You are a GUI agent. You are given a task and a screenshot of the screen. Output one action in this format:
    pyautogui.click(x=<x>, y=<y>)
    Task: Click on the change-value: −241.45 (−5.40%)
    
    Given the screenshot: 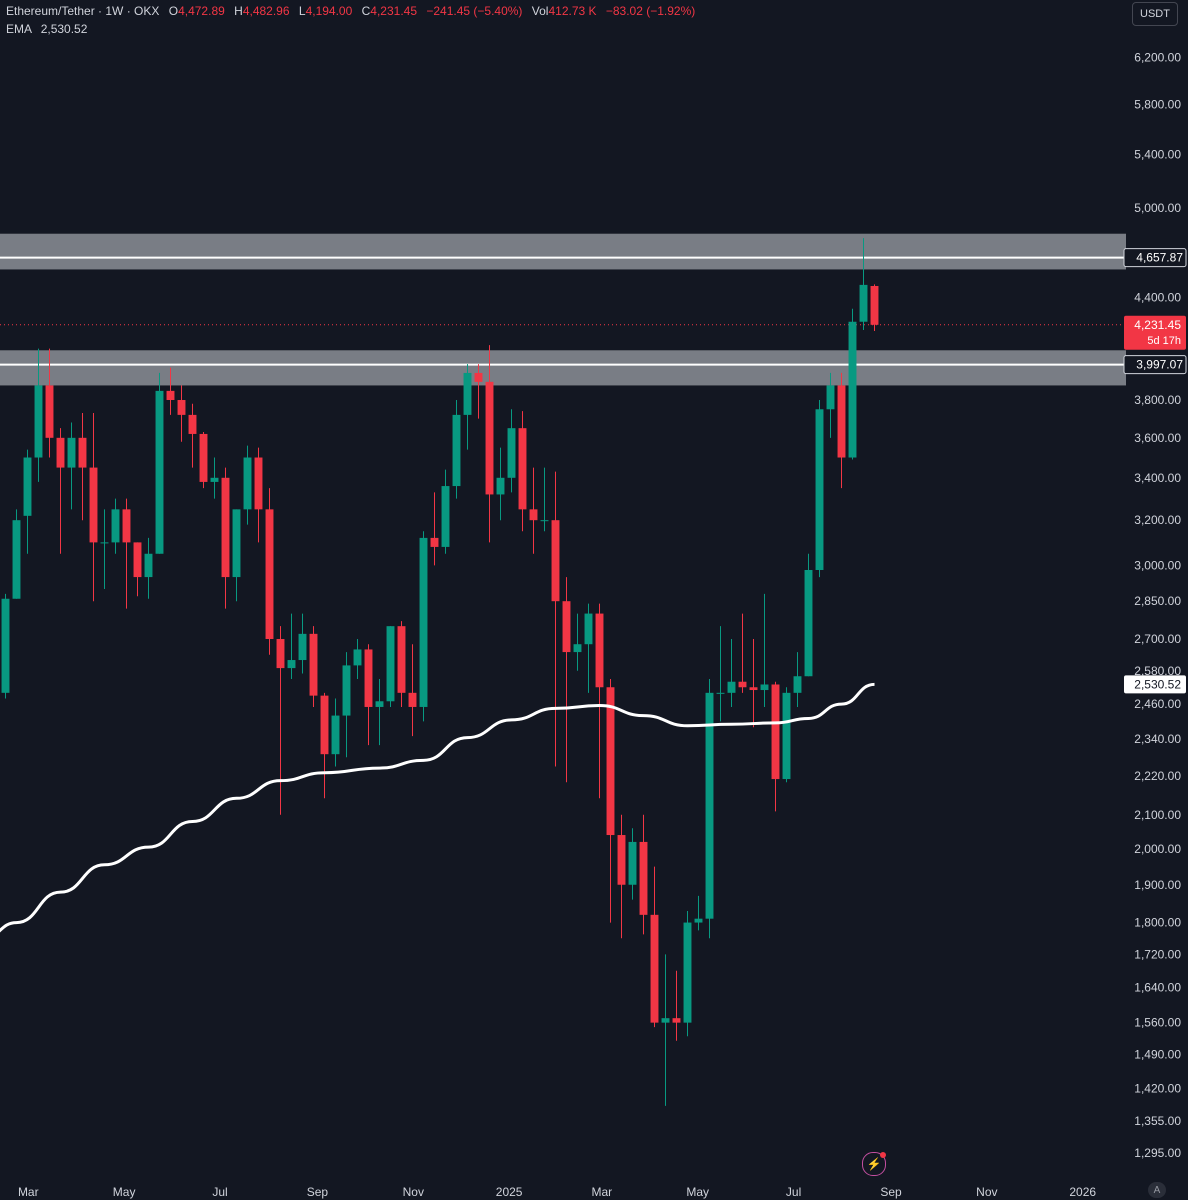 What is the action you would take?
    pyautogui.click(x=474, y=11)
    